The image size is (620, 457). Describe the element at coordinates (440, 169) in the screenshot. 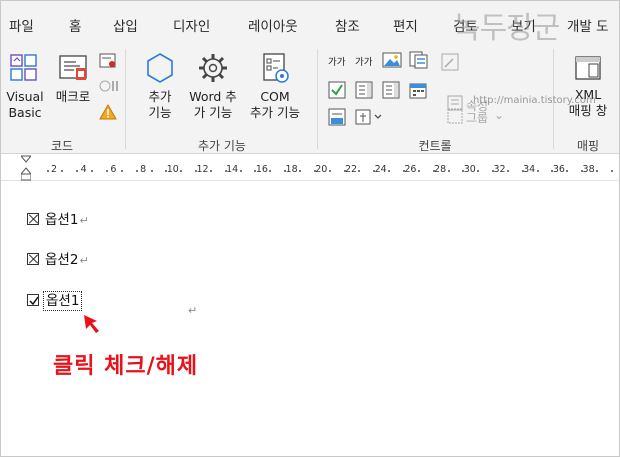

I see `ruler-tick-label: 28` at that location.